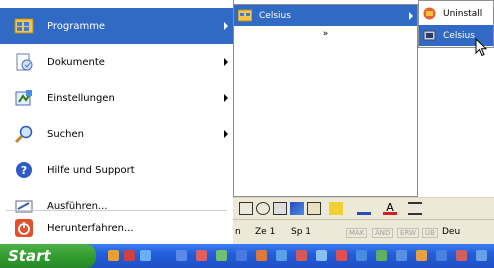 The height and width of the screenshot is (268, 494). Describe the element at coordinates (116, 26) in the screenshot. I see `menu-item-programs: Programme` at that location.